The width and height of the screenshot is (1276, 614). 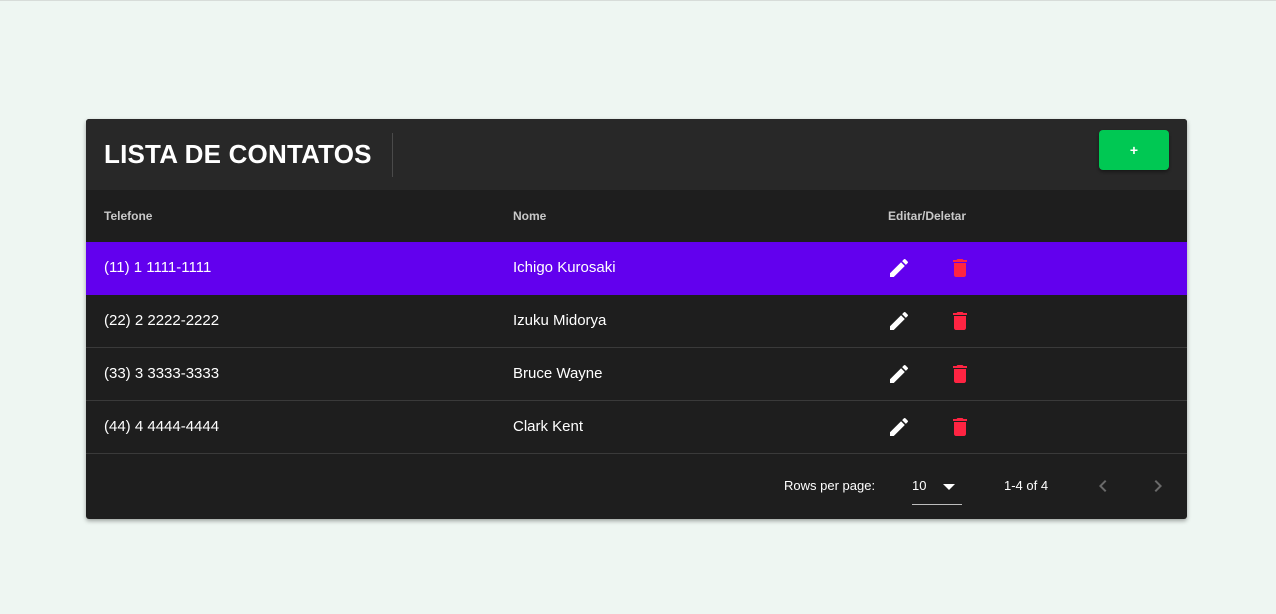 What do you see at coordinates (162, 373) in the screenshot?
I see `phone-cell: (33) 3 3333-3333` at bounding box center [162, 373].